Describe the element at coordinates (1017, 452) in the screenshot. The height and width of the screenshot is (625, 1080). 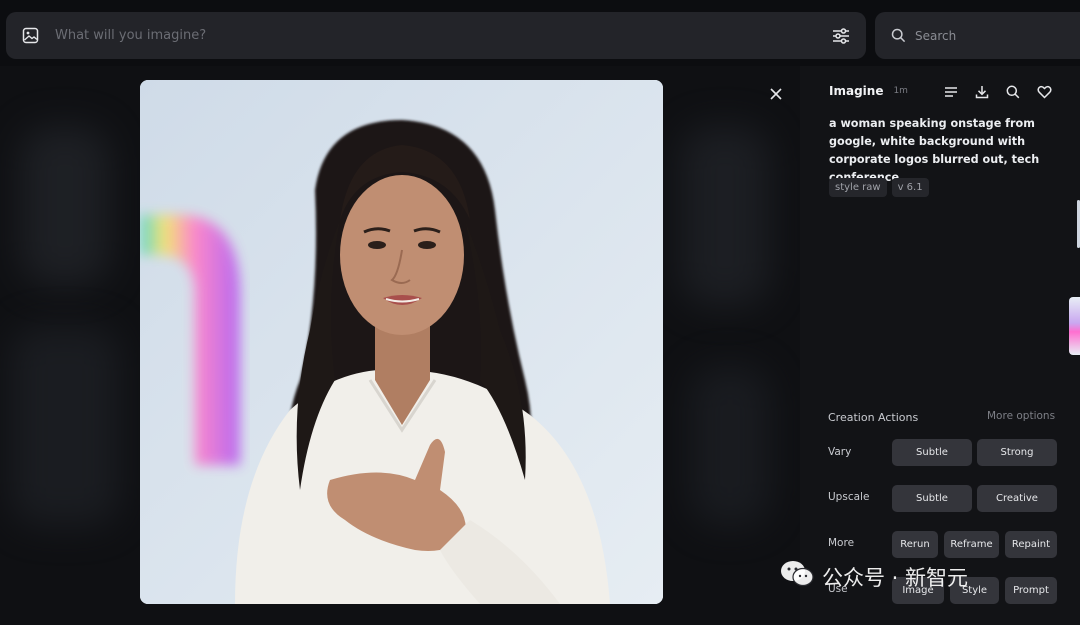
I see `vary-strong-button: Strong` at that location.